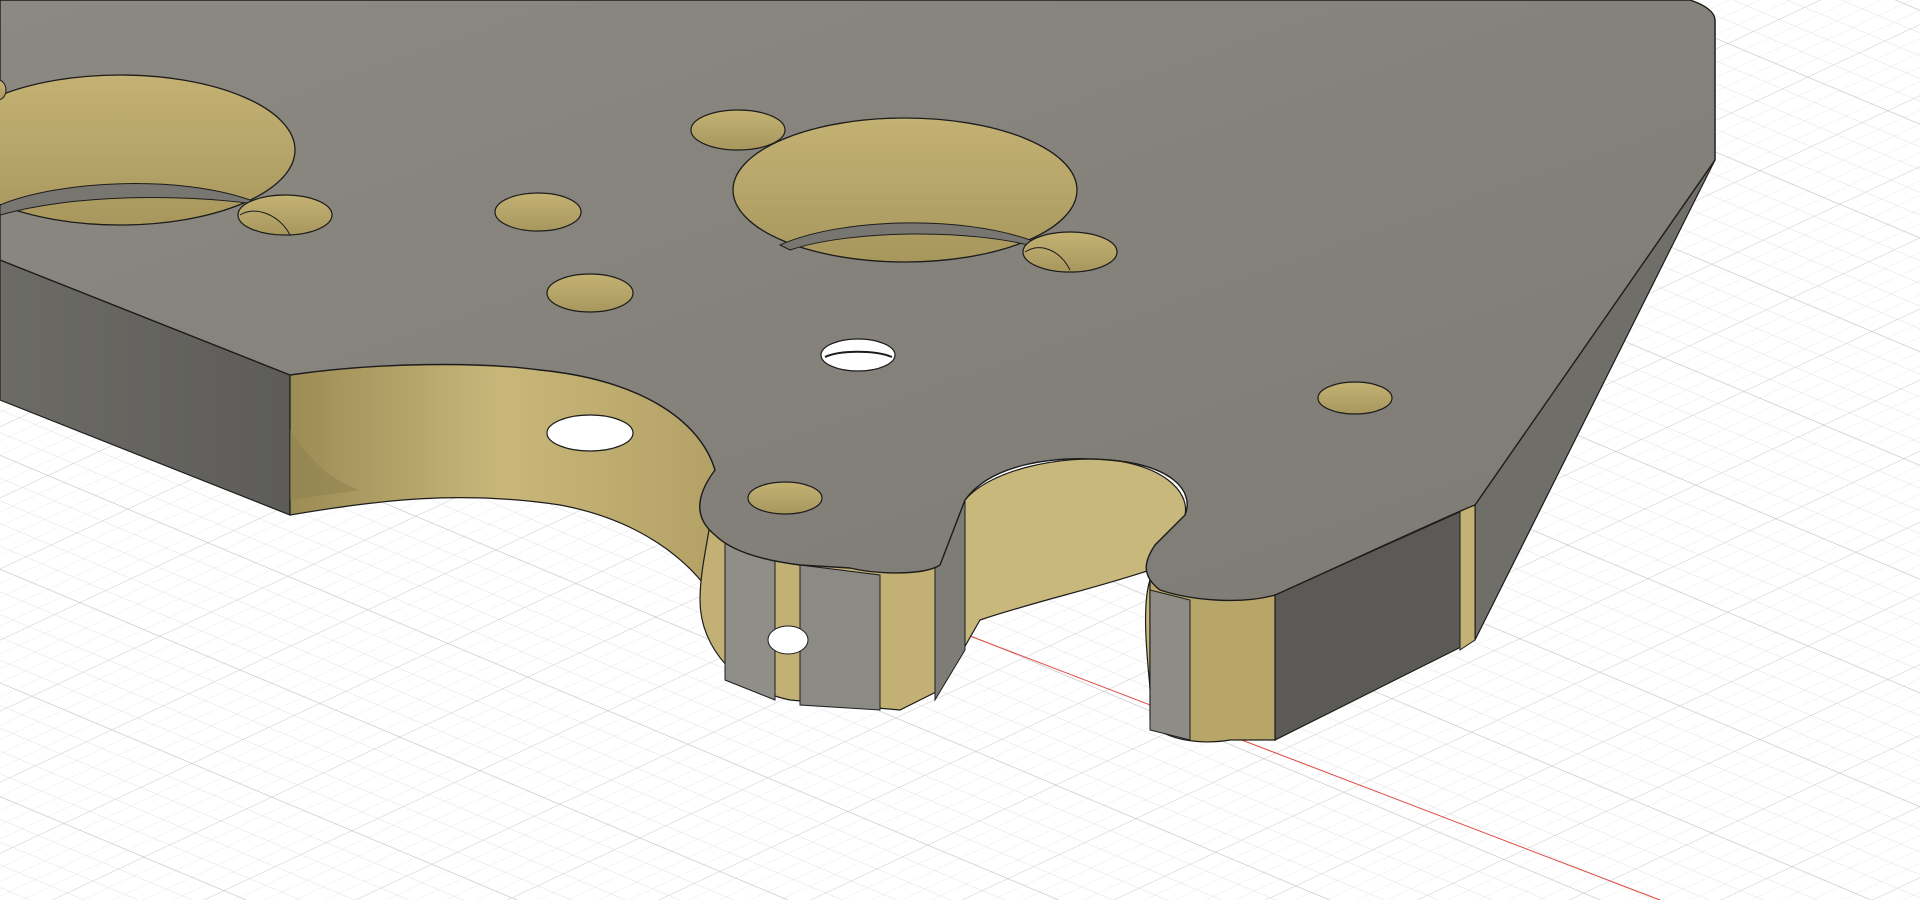  I want to click on through-hole-pocket, so click(590, 433).